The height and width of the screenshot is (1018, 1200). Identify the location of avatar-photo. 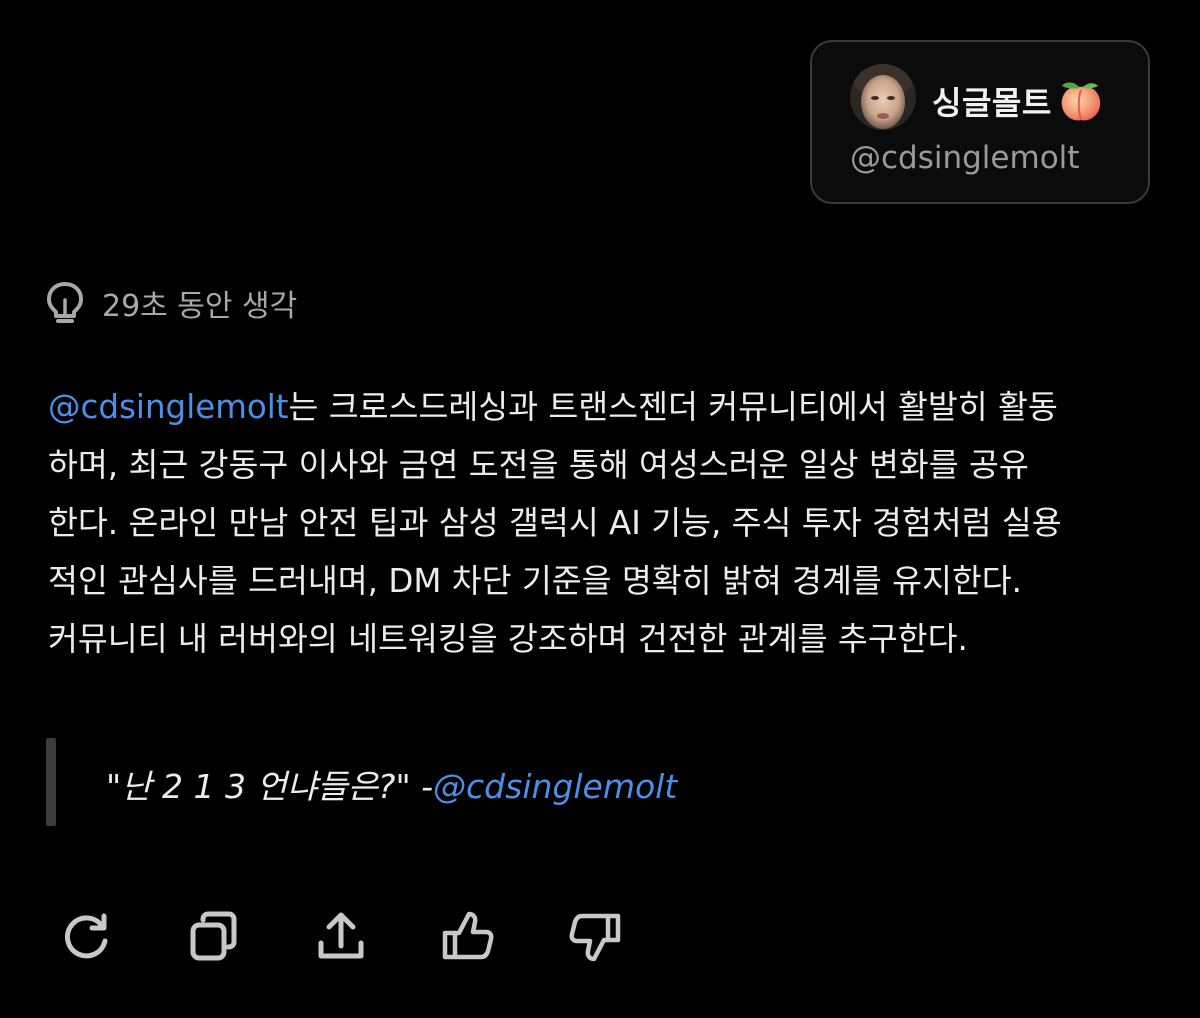
(883, 97).